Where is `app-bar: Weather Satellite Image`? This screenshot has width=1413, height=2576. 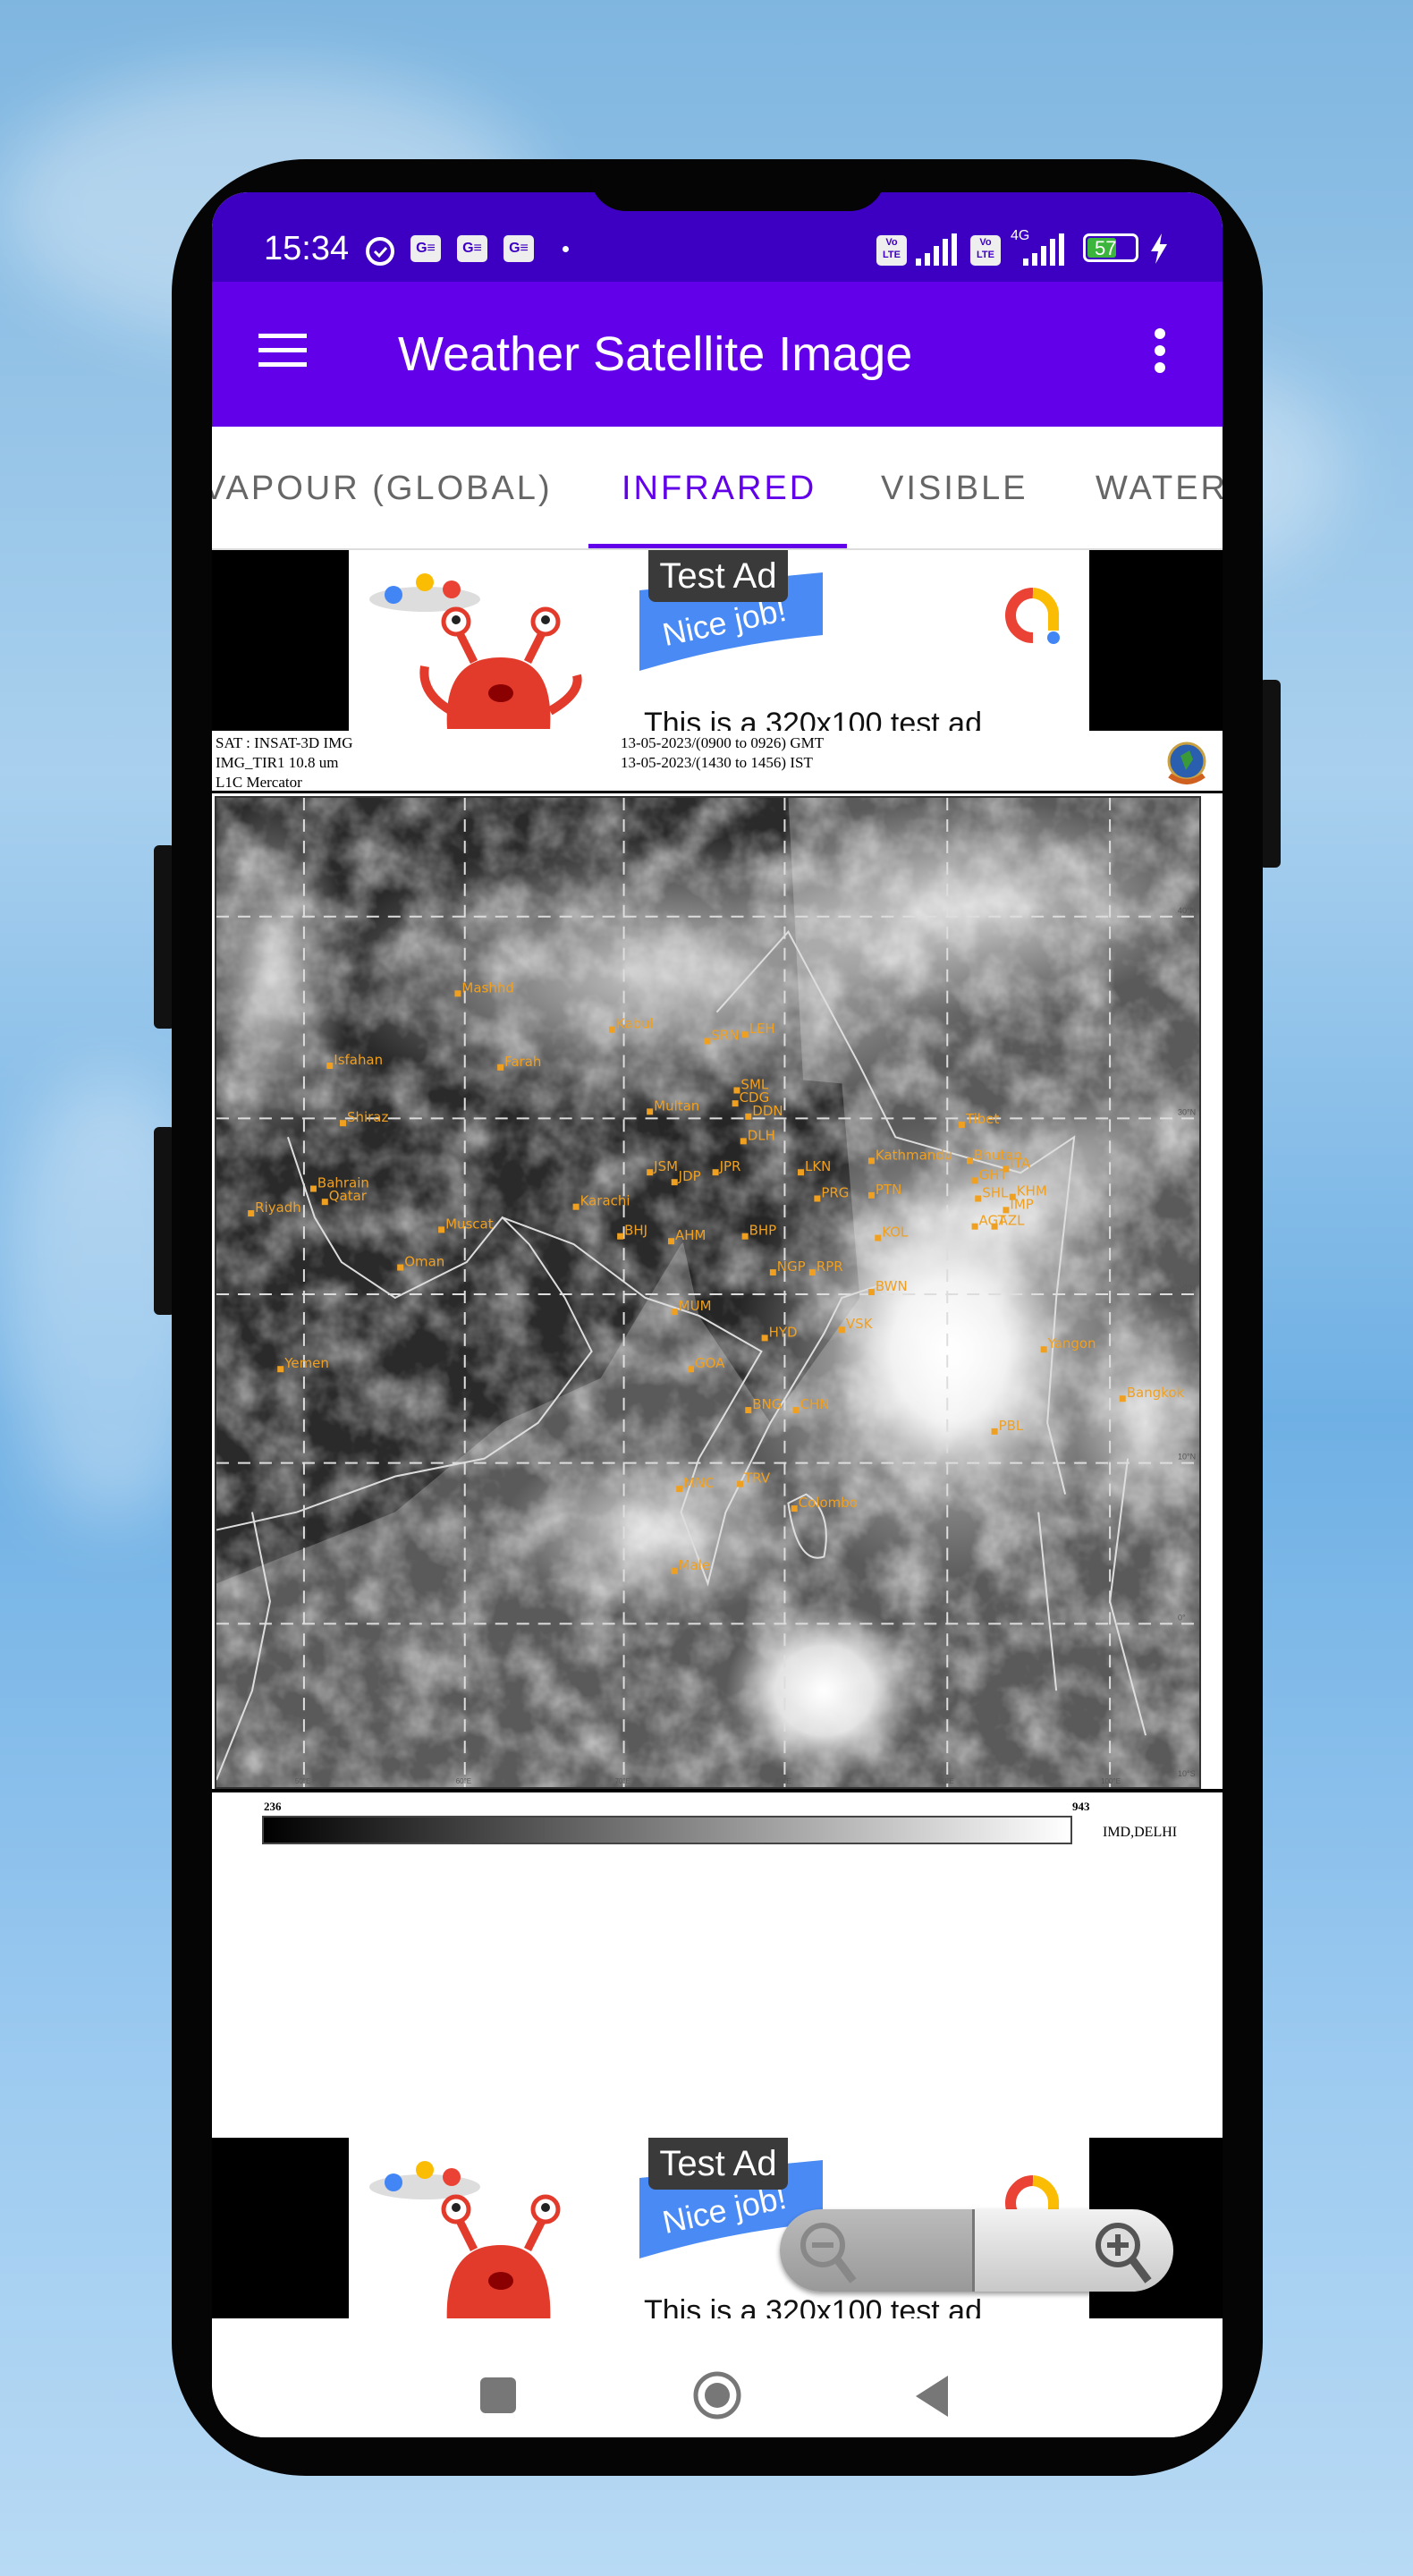
app-bar: Weather Satellite Image is located at coordinates (717, 354).